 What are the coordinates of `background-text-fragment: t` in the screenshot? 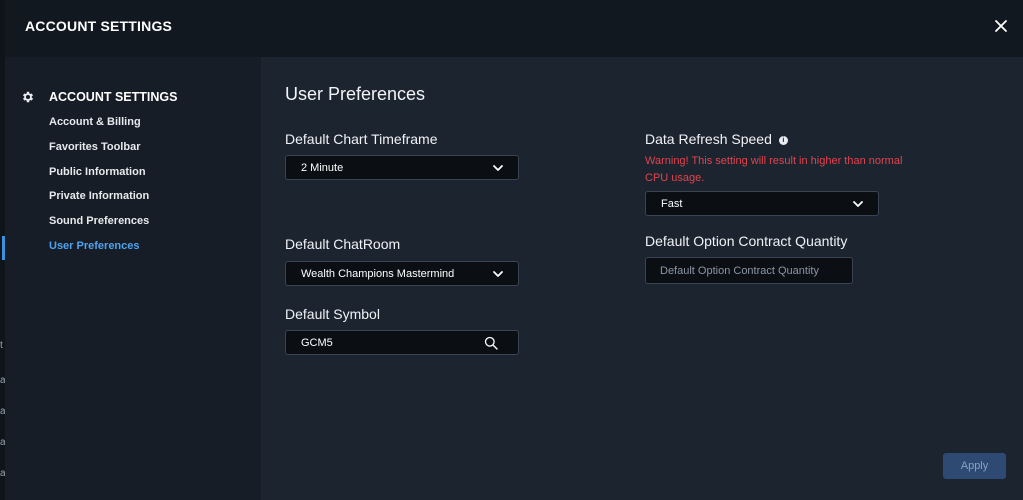 It's located at (1, 345).